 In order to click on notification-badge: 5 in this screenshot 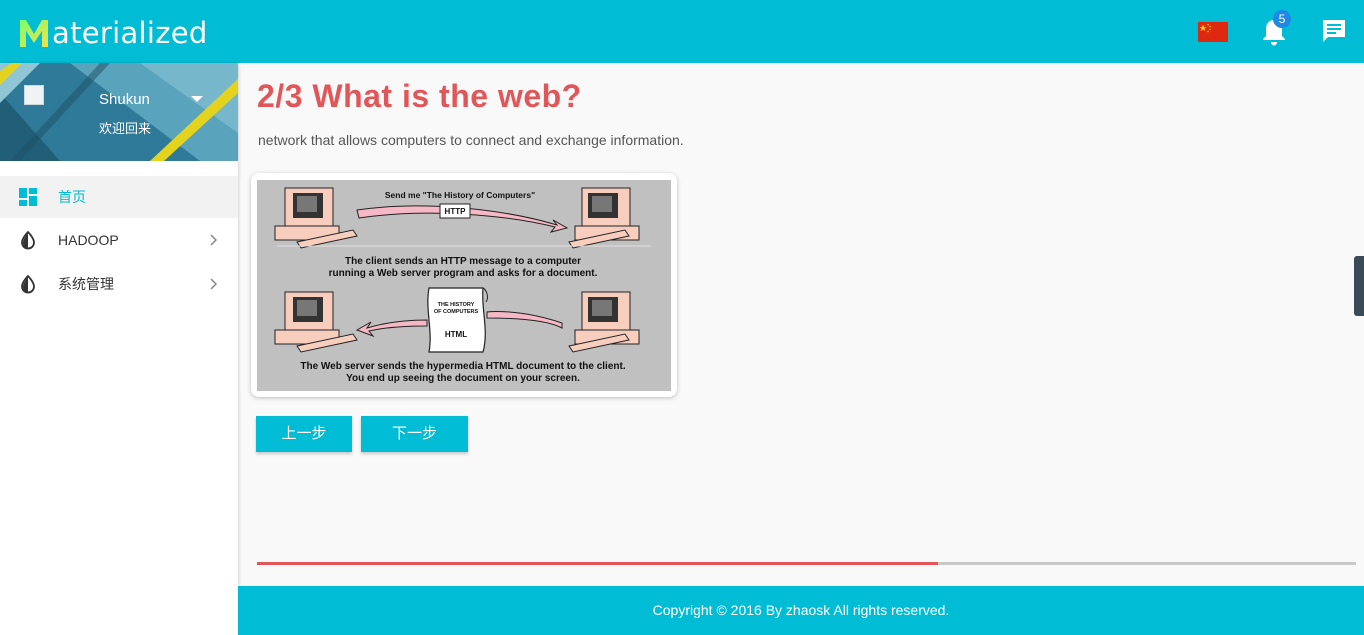, I will do `click(1282, 19)`.